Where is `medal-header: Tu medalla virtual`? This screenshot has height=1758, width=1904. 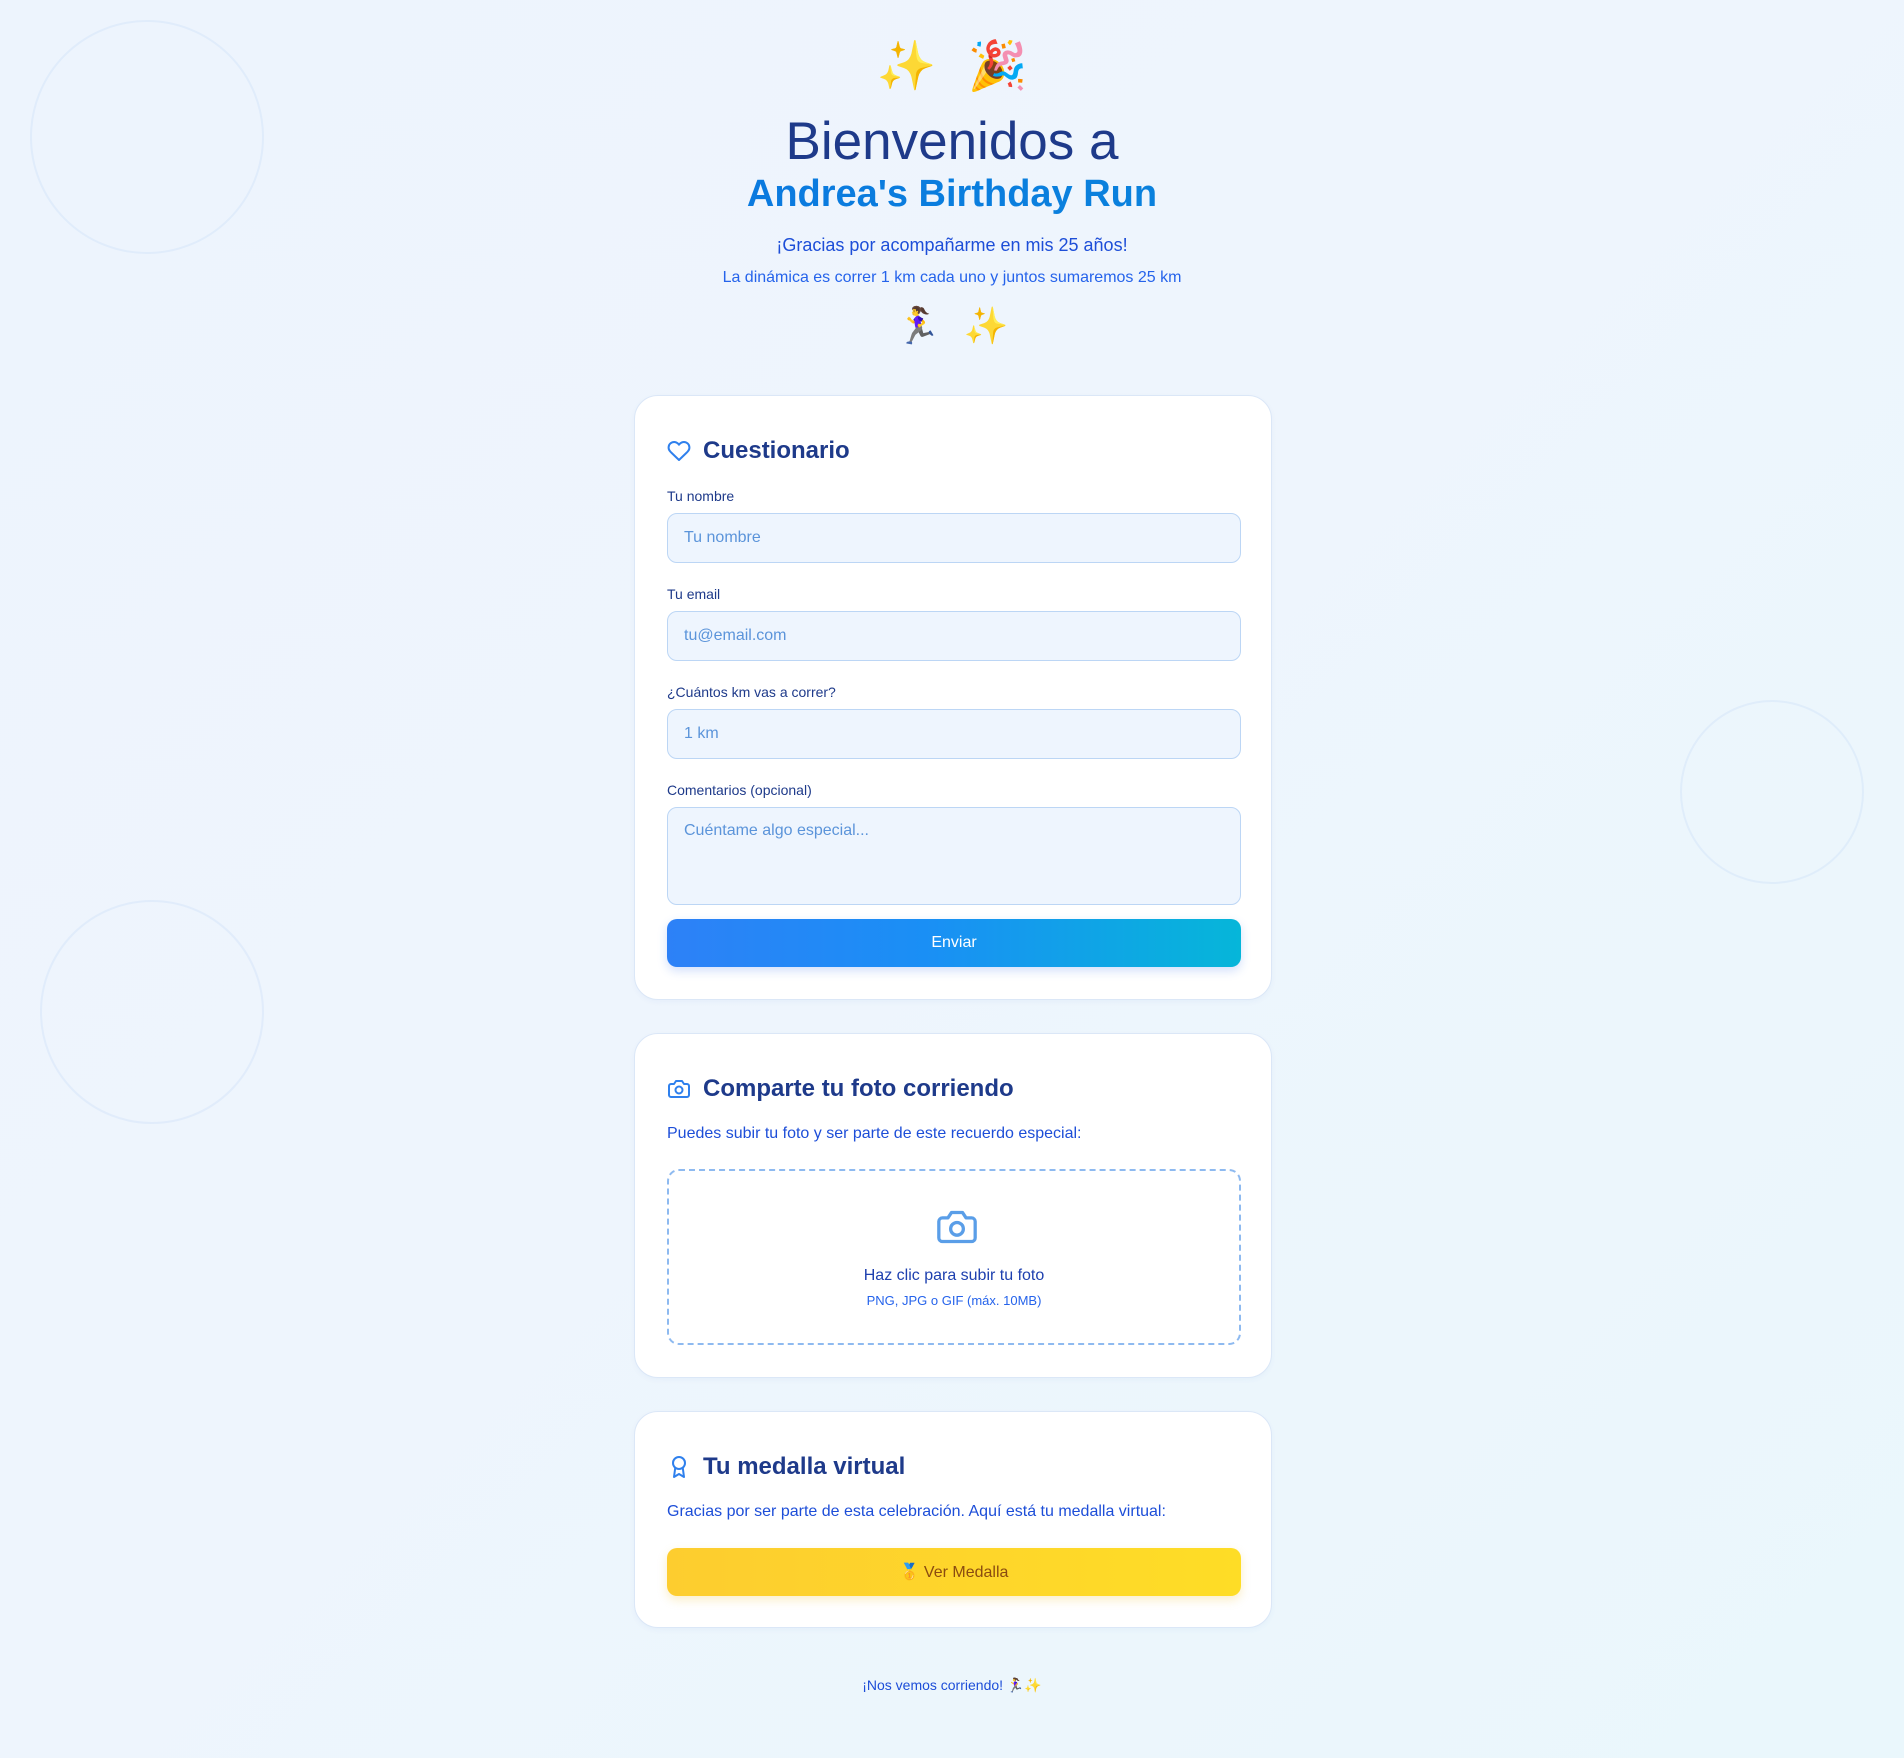
medal-header: Tu medalla virtual is located at coordinates (786, 1467).